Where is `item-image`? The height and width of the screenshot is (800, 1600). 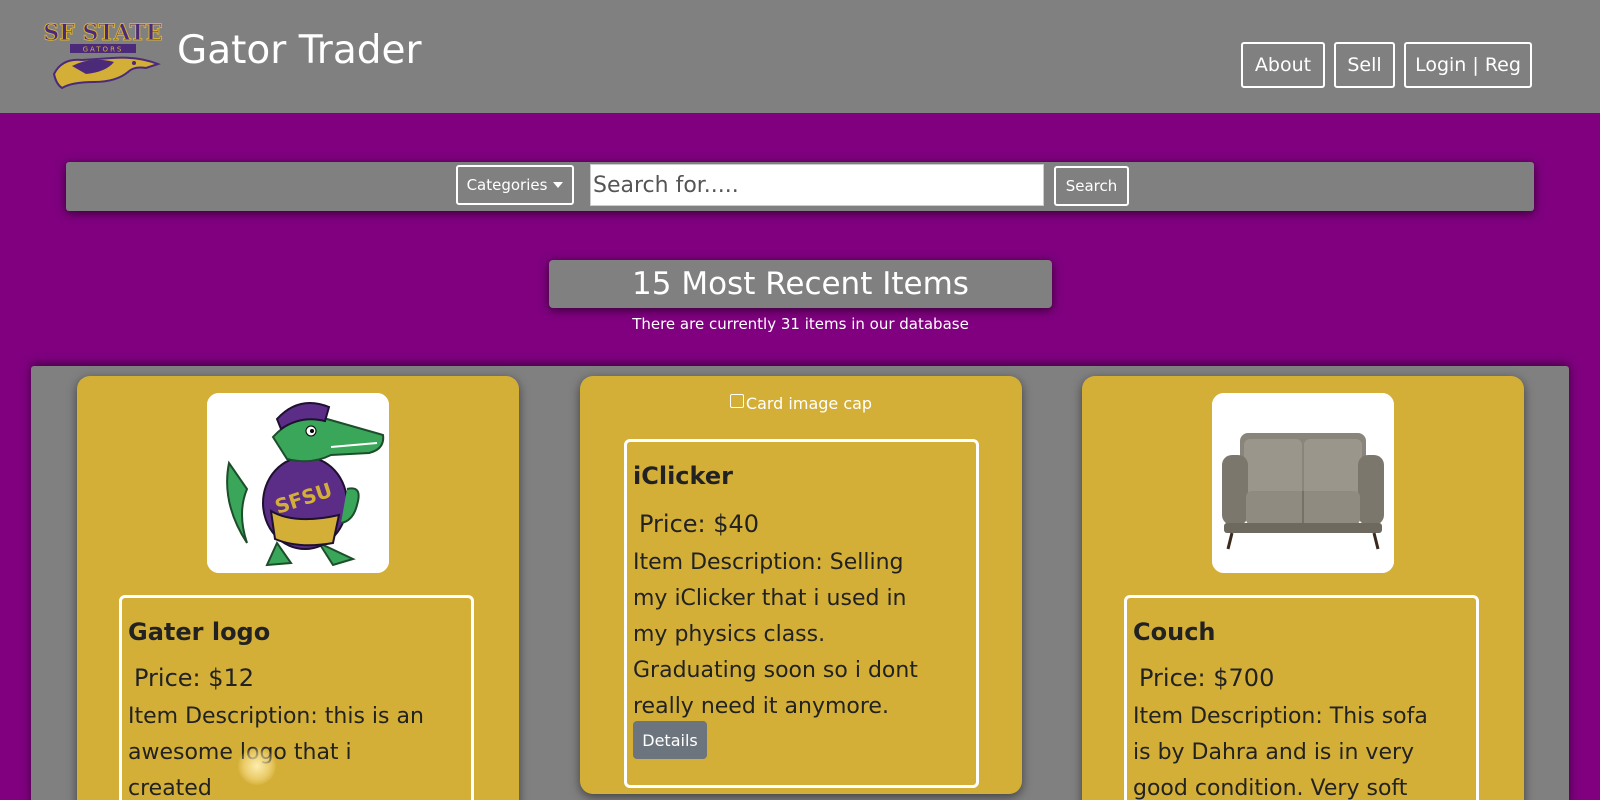
item-image is located at coordinates (1303, 483).